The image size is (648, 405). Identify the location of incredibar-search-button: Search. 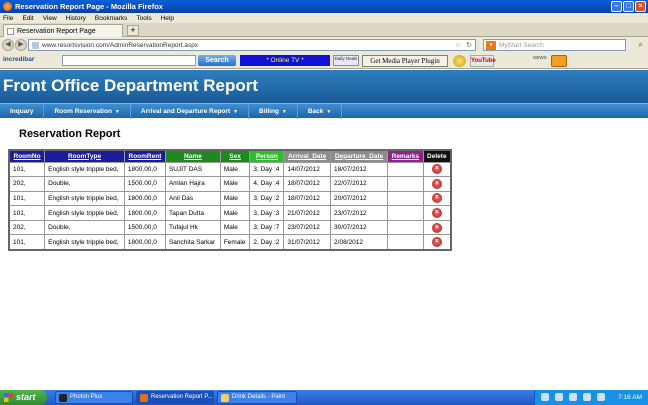
(217, 60).